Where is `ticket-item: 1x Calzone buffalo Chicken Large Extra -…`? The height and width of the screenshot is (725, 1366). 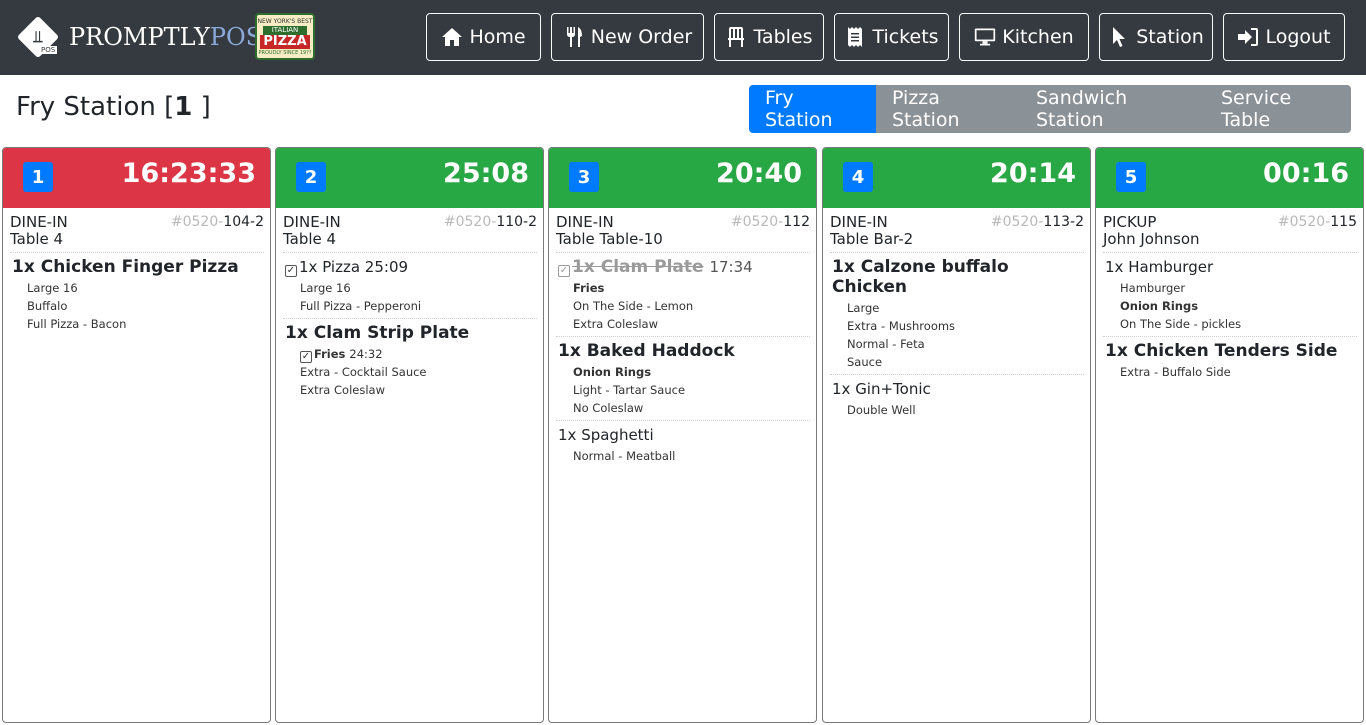 ticket-item: 1x Calzone buffalo Chicken Large Extra -… is located at coordinates (957, 314).